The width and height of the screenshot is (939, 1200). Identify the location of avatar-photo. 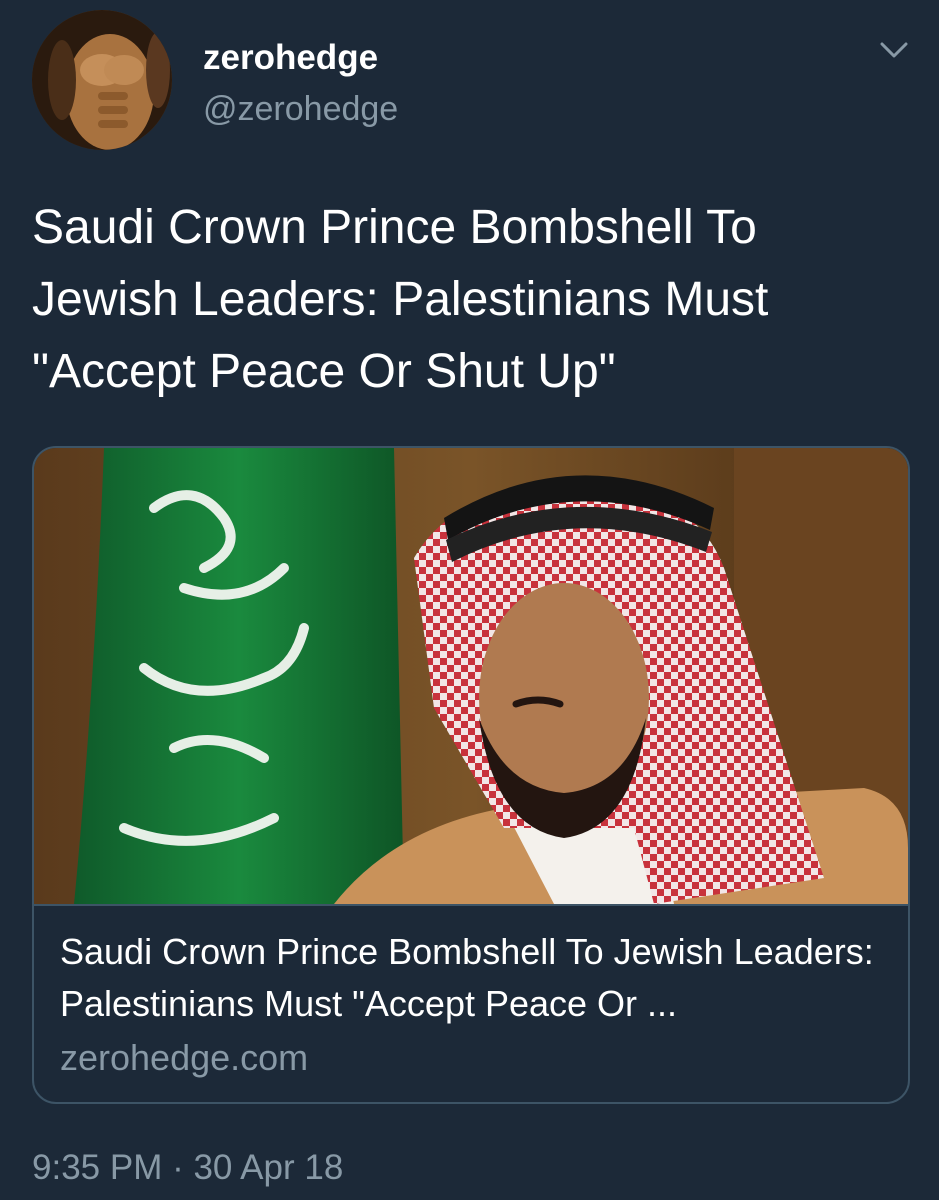
(102, 80).